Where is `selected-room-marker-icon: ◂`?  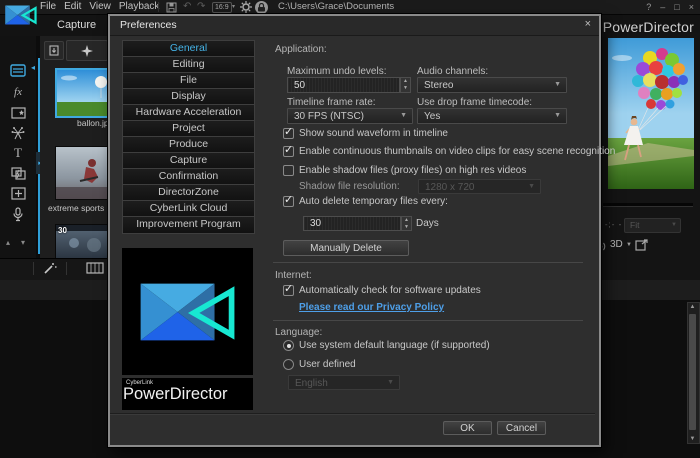 selected-room-marker-icon: ◂ is located at coordinates (33, 67).